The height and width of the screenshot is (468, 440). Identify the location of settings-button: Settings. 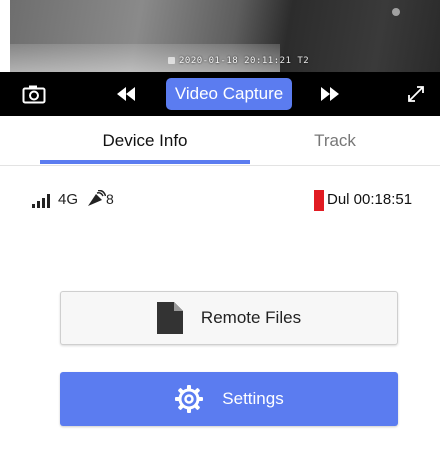
(229, 399).